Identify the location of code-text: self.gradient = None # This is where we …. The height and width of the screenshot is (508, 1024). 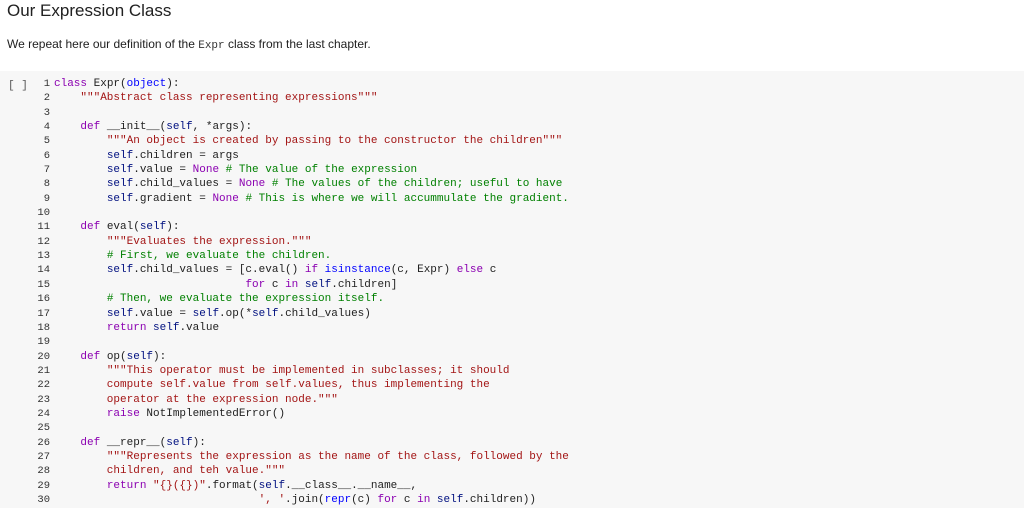
(337, 198).